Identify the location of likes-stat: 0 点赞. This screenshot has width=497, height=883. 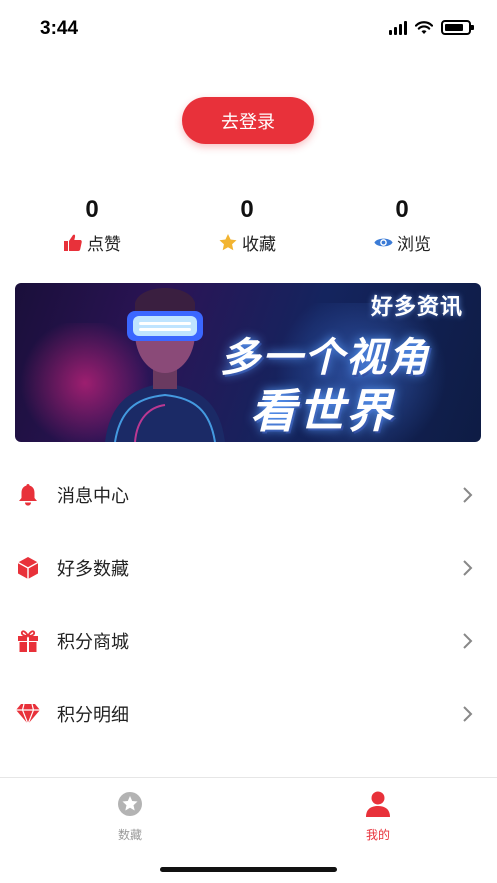
(92, 224).